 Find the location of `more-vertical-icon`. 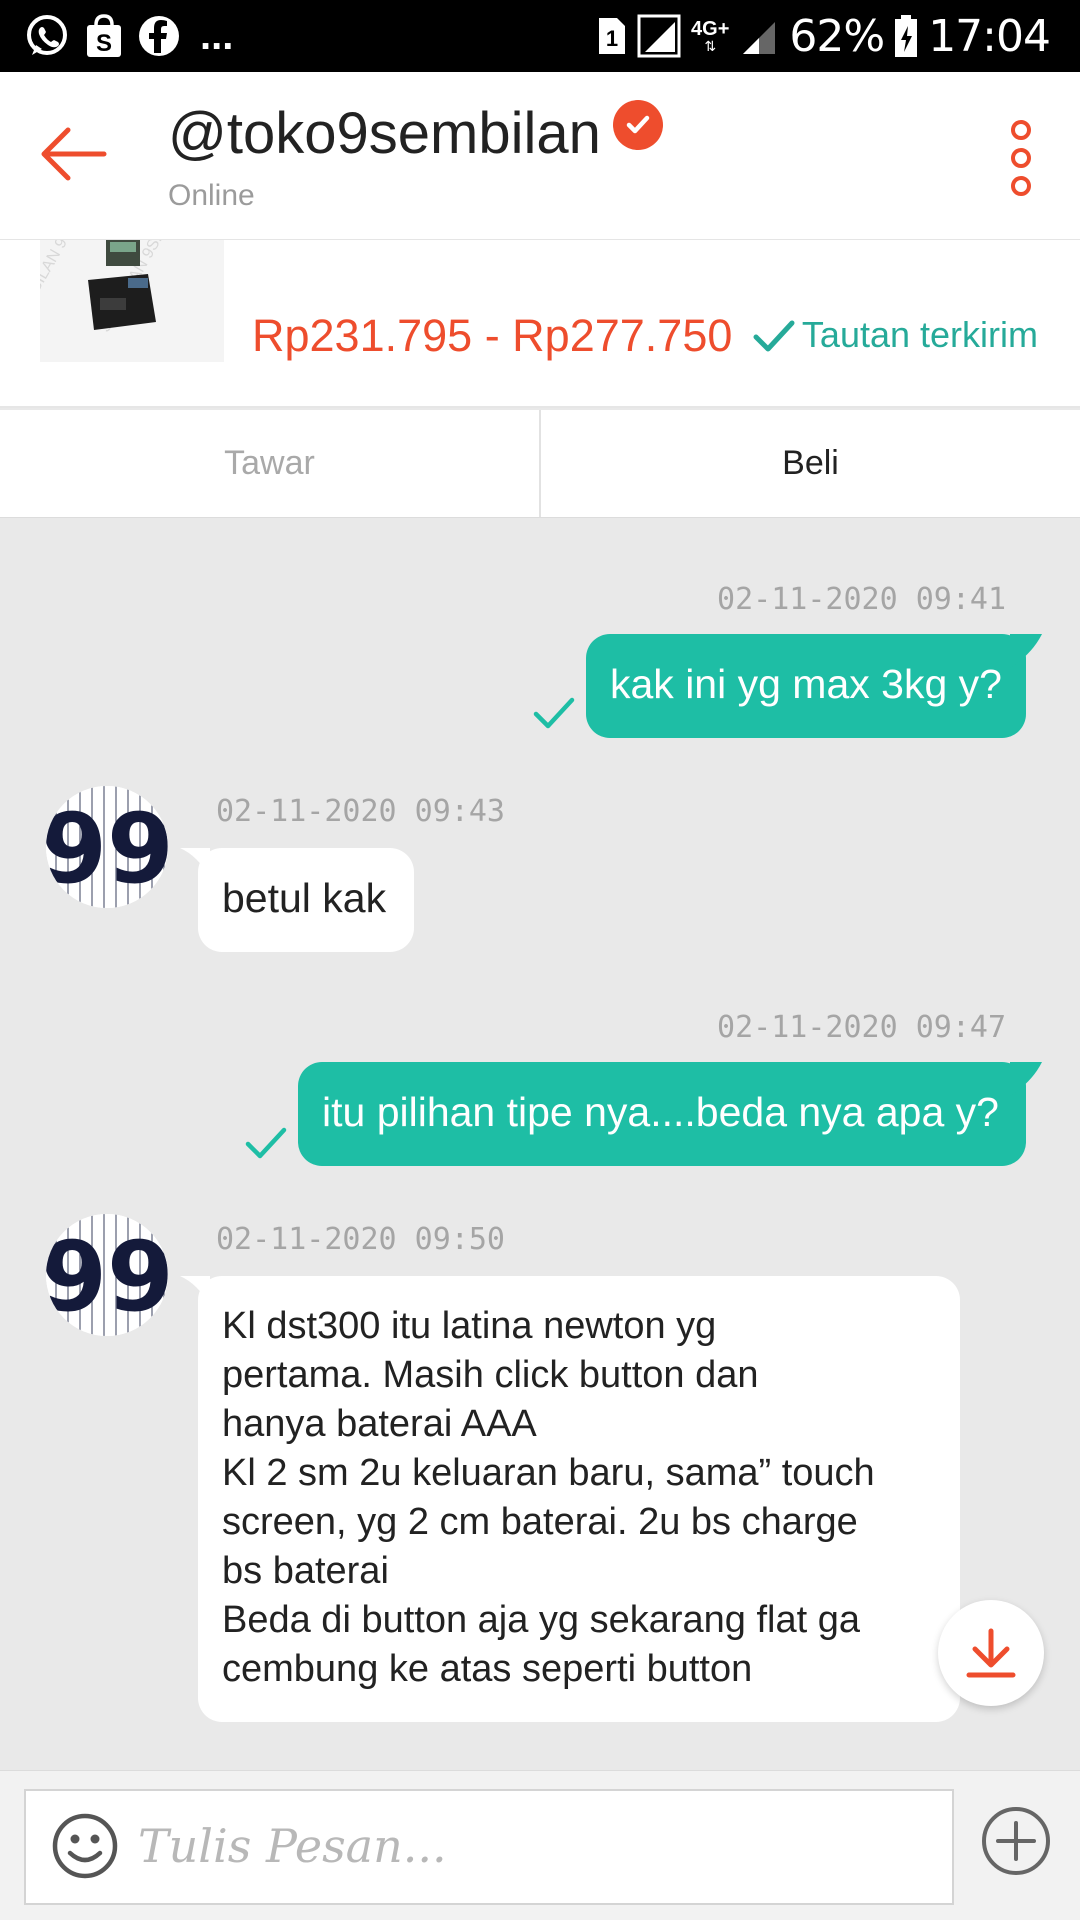

more-vertical-icon is located at coordinates (1021, 158).